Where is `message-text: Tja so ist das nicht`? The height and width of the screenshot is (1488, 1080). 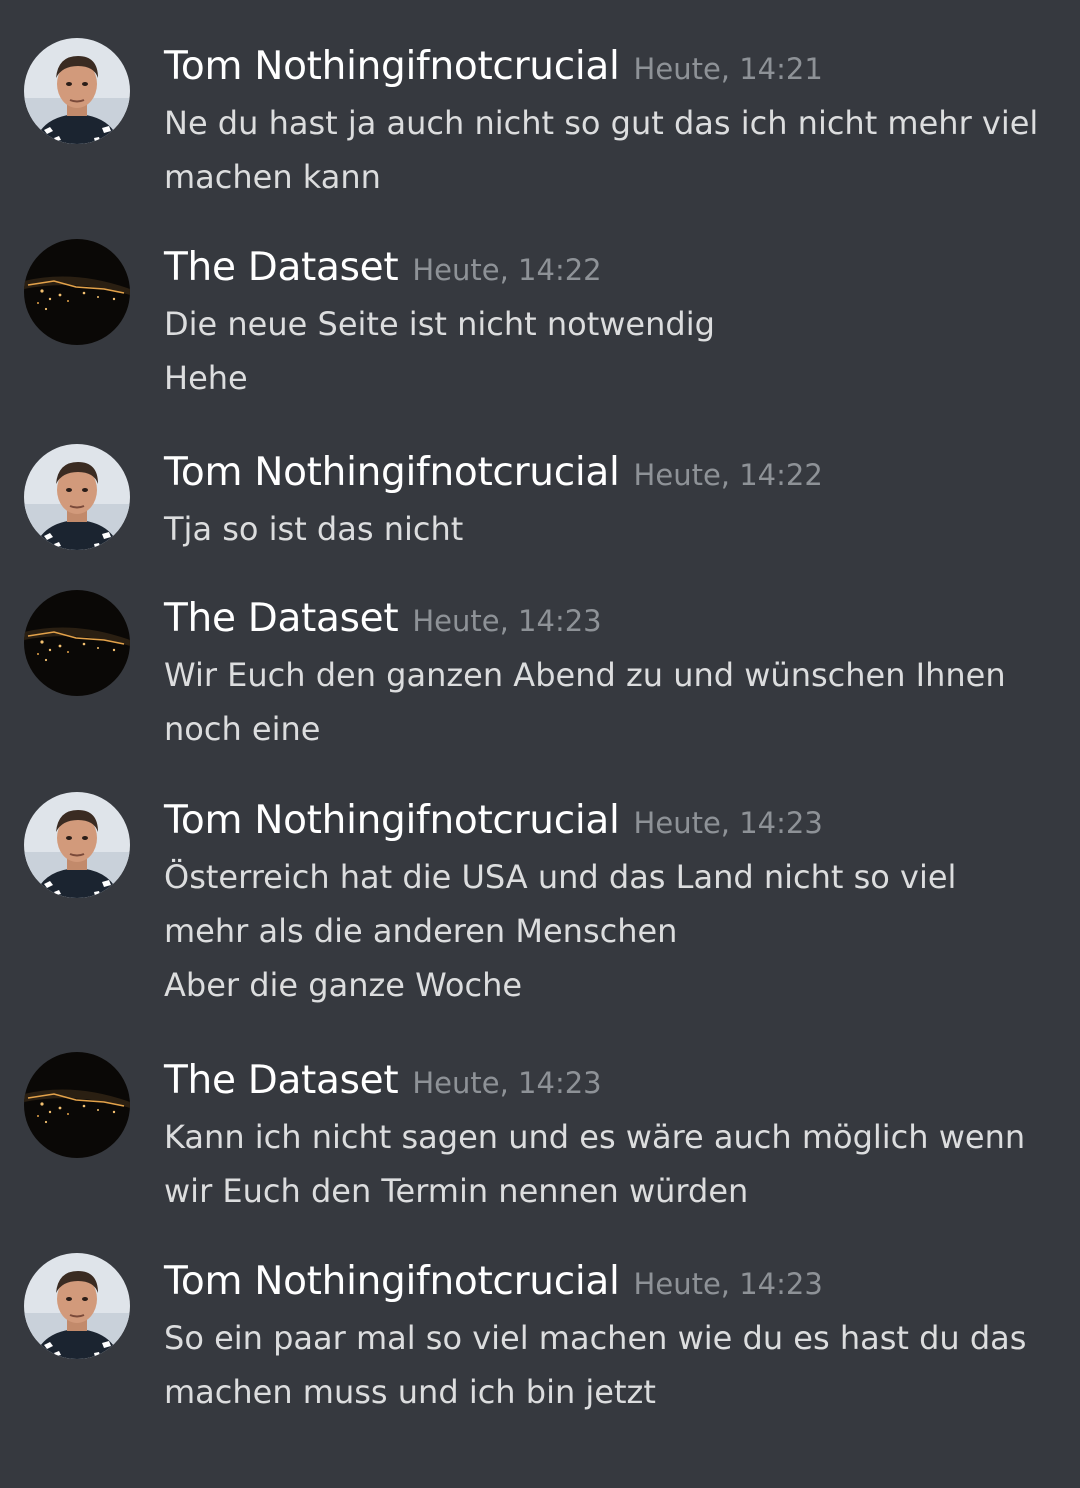
message-text: Tja so ist das nicht is located at coordinates (314, 529).